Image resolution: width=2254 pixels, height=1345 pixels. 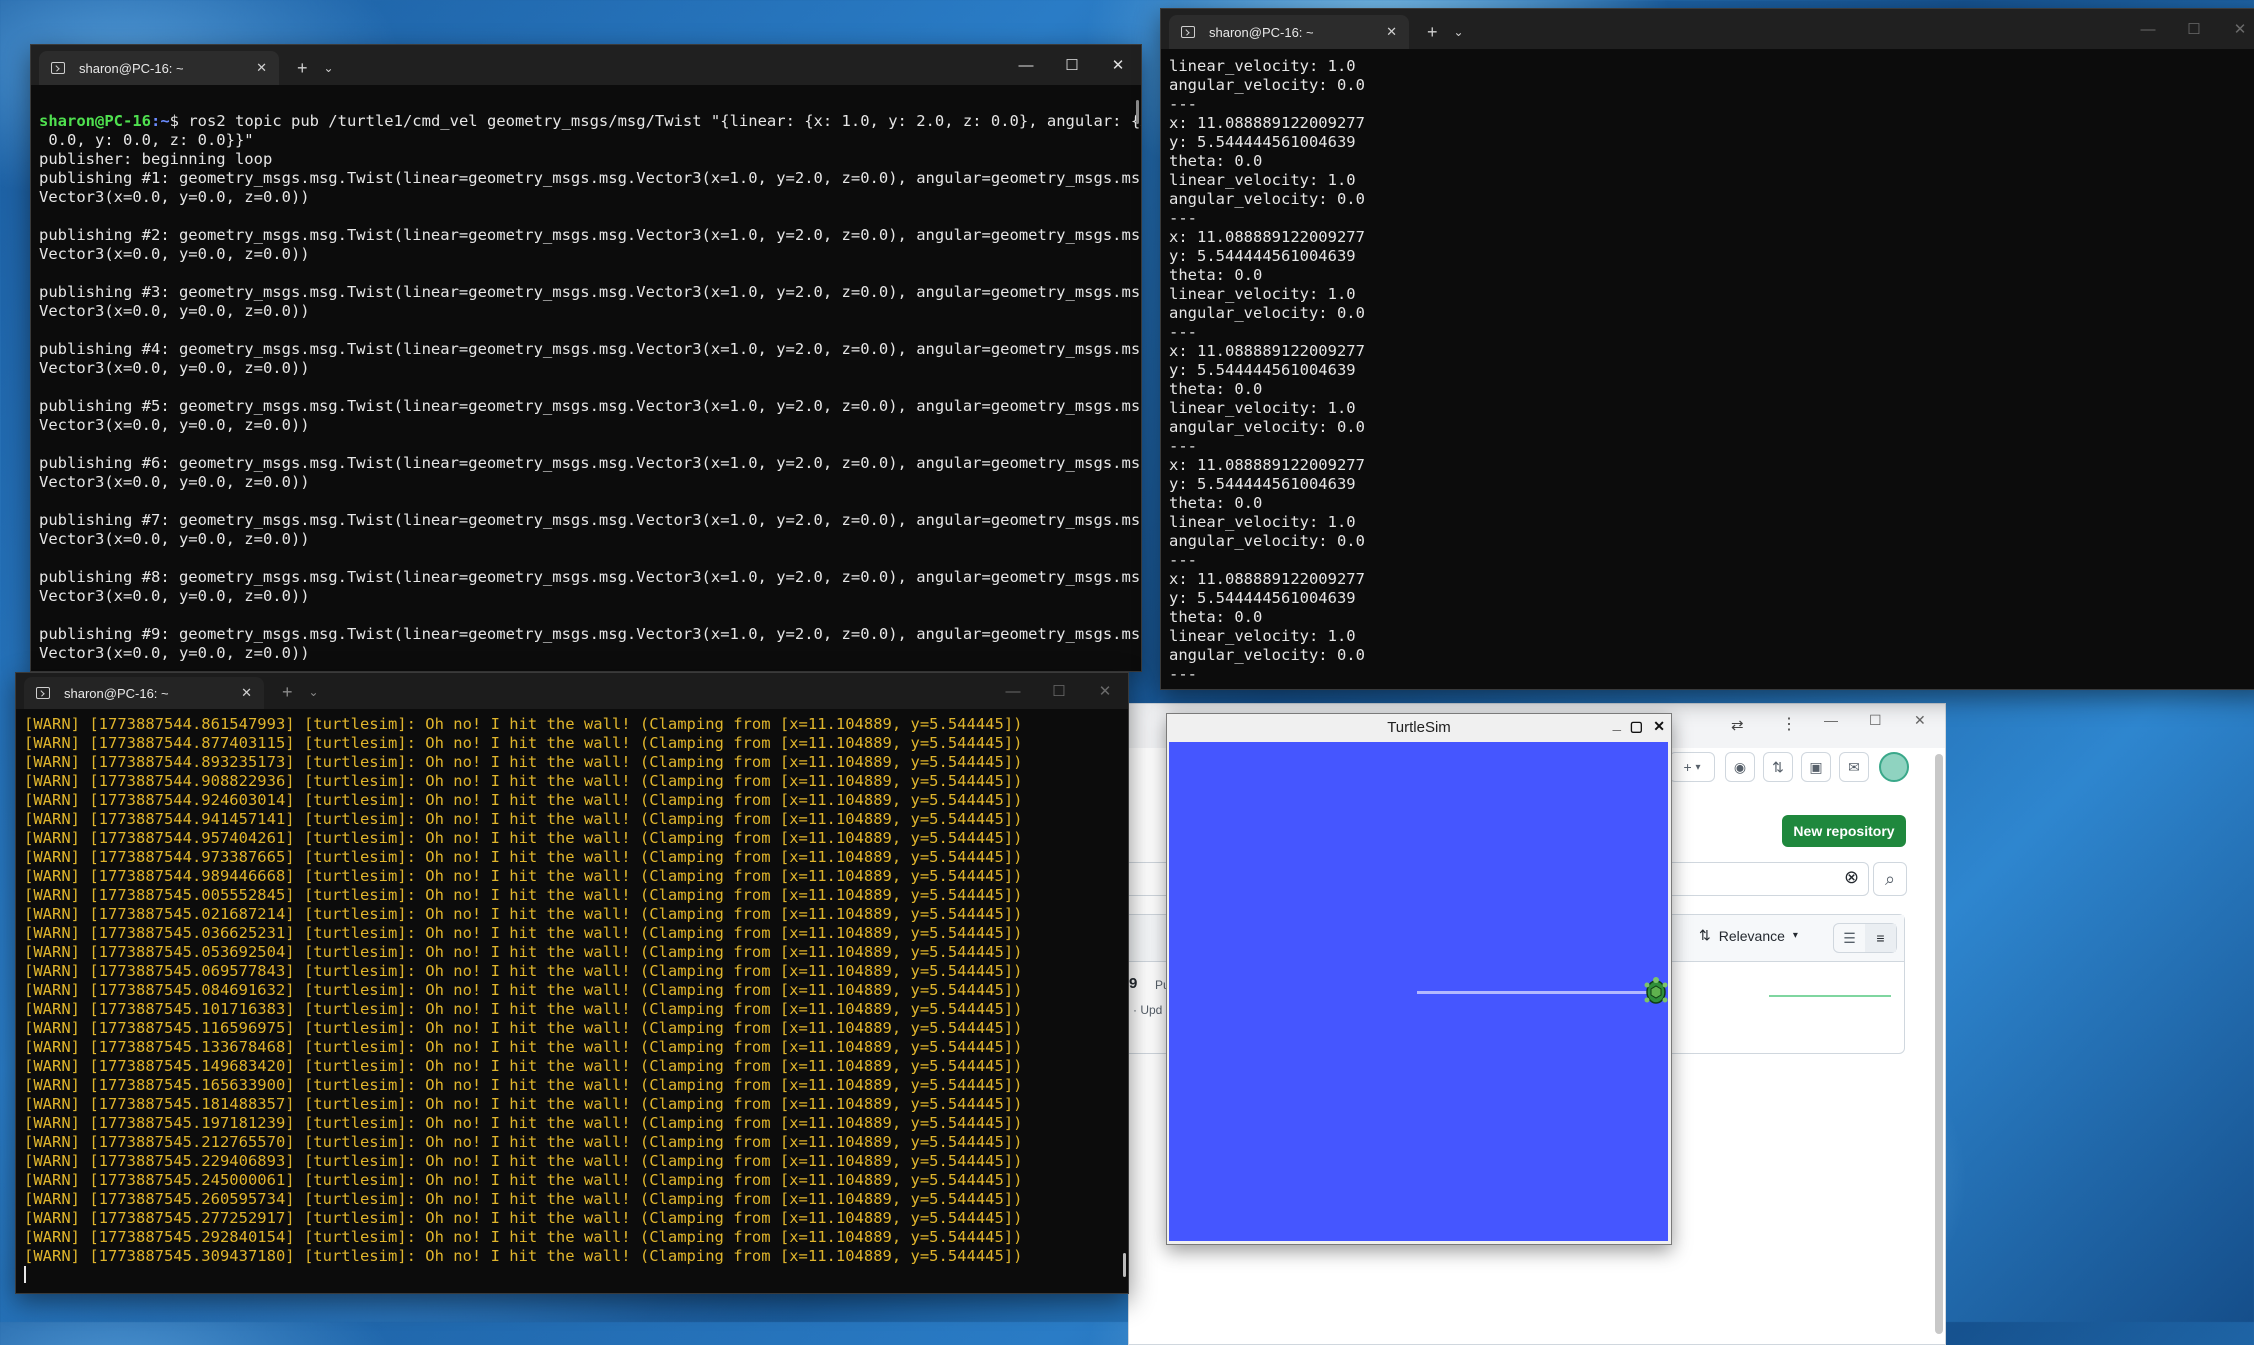 I want to click on sort-icon: ⇅, so click(x=1705, y=935).